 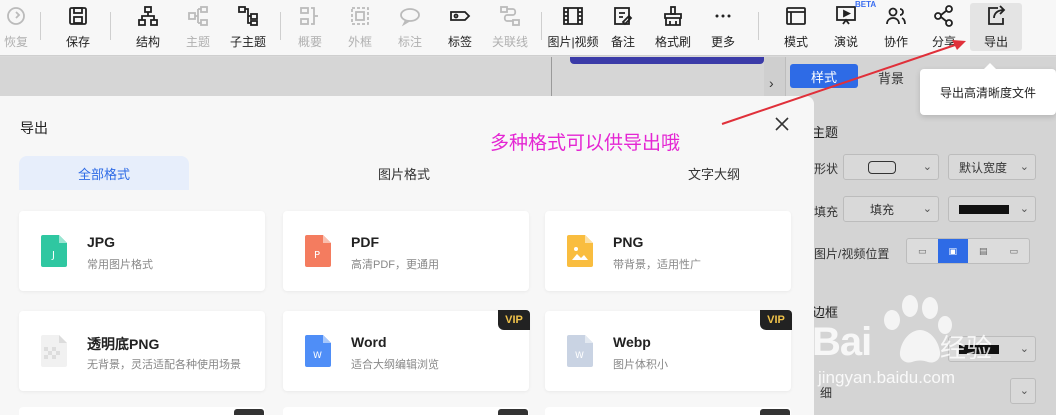 What do you see at coordinates (632, 342) in the screenshot?
I see `format-name: Webp` at bounding box center [632, 342].